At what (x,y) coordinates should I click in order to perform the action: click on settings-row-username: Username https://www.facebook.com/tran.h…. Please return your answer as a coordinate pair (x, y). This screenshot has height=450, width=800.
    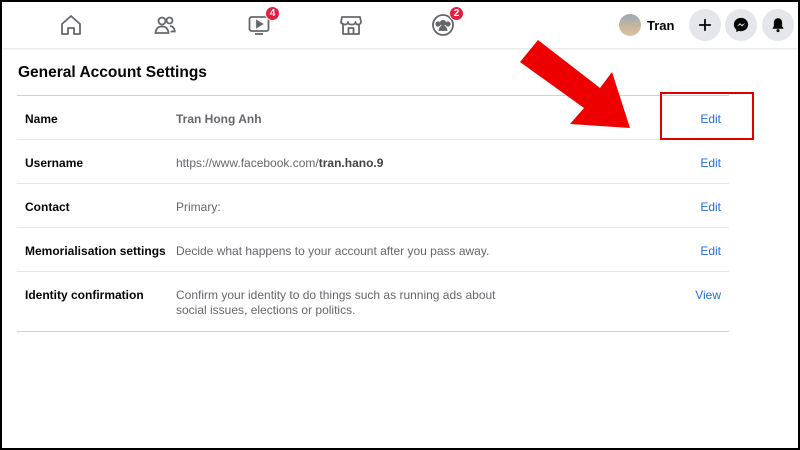
    Looking at the image, I should click on (373, 162).